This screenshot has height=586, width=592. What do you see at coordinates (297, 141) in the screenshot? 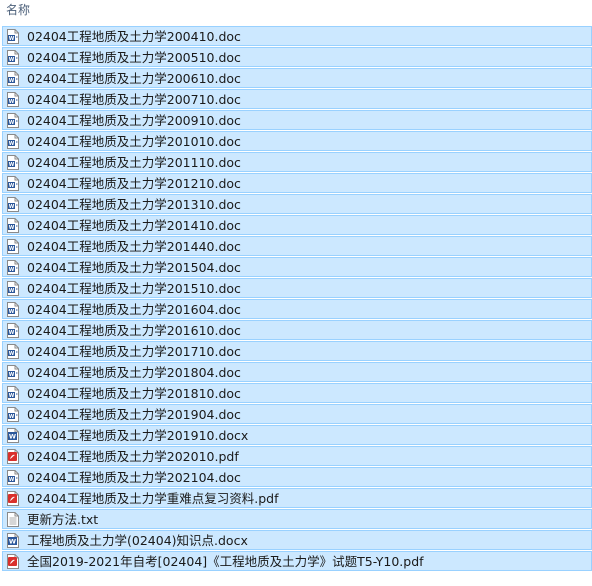
I see `file-row: W 02404工程地质及土力学201010.doc` at bounding box center [297, 141].